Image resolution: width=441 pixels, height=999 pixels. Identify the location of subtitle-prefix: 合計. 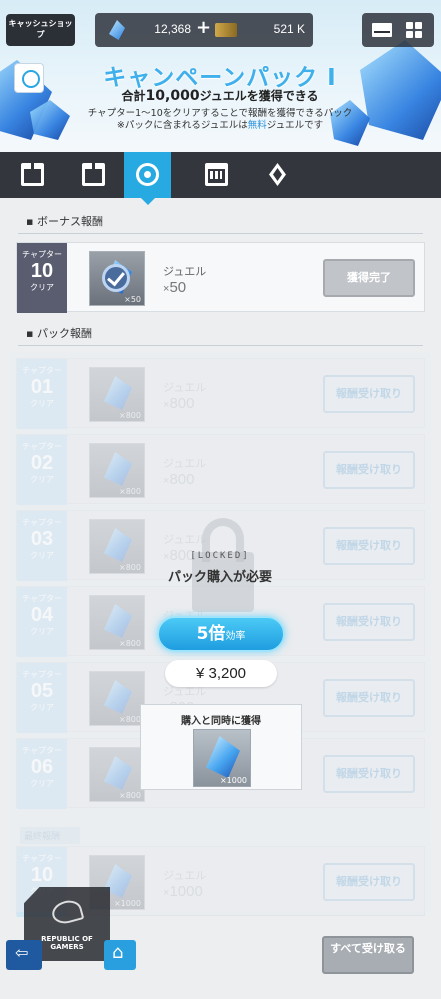
(133, 96).